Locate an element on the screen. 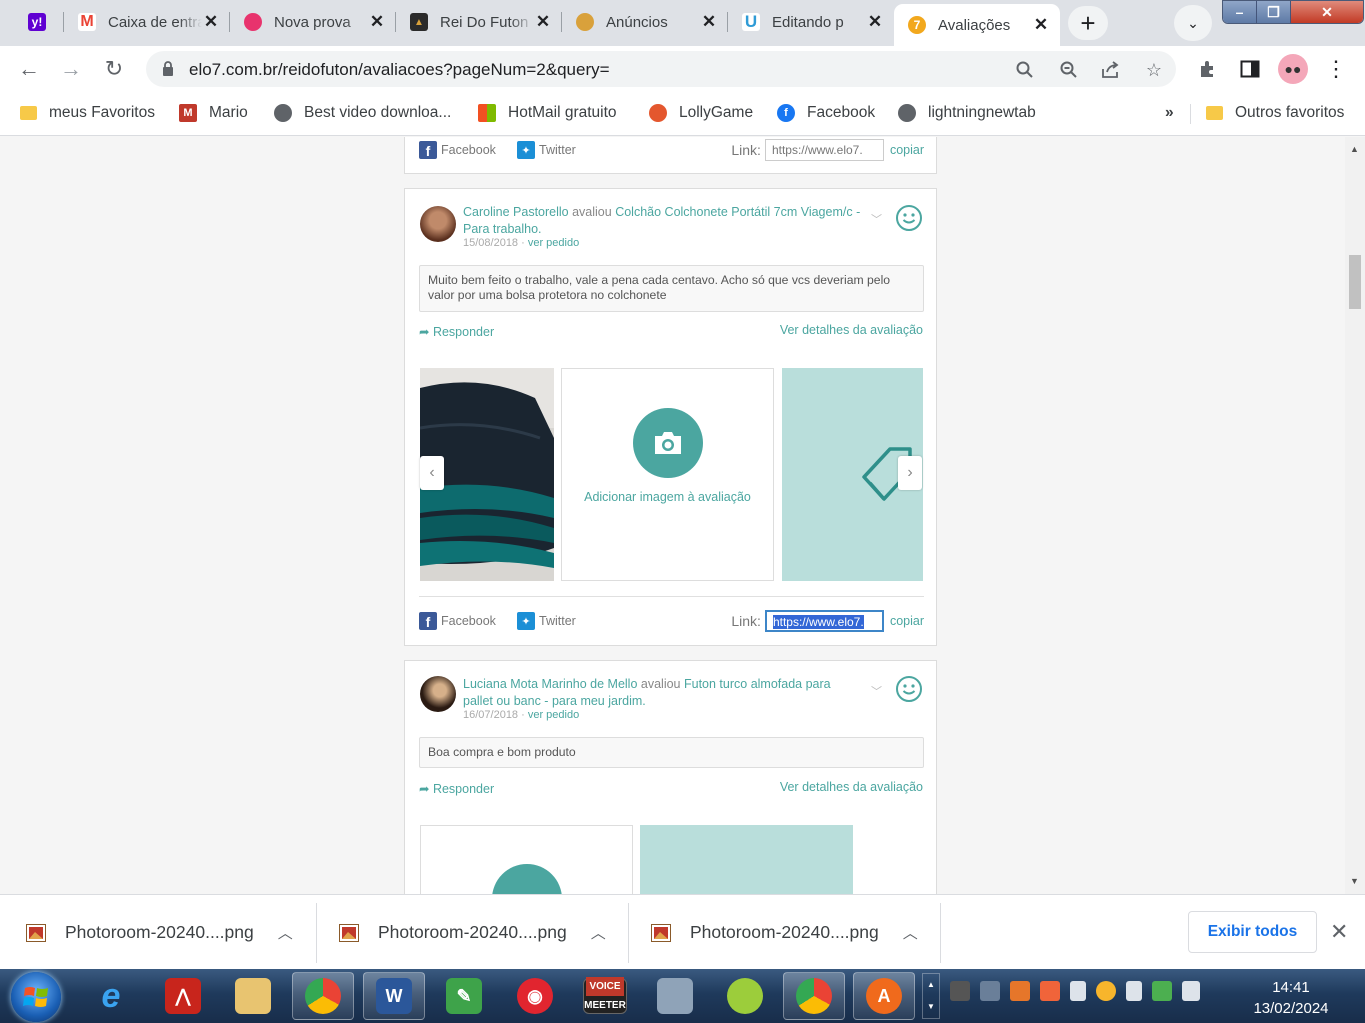 The height and width of the screenshot is (1023, 1365). tray-flag-icon is located at coordinates (1134, 991).